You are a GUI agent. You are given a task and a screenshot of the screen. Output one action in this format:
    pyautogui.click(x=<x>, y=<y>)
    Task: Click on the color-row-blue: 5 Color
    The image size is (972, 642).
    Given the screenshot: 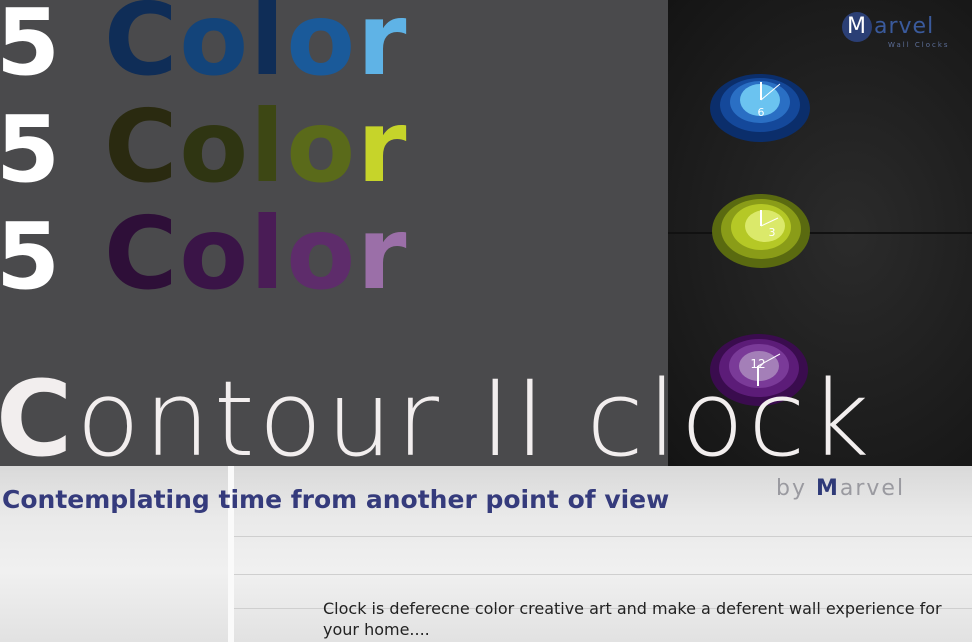 What is the action you would take?
    pyautogui.click(x=204, y=45)
    